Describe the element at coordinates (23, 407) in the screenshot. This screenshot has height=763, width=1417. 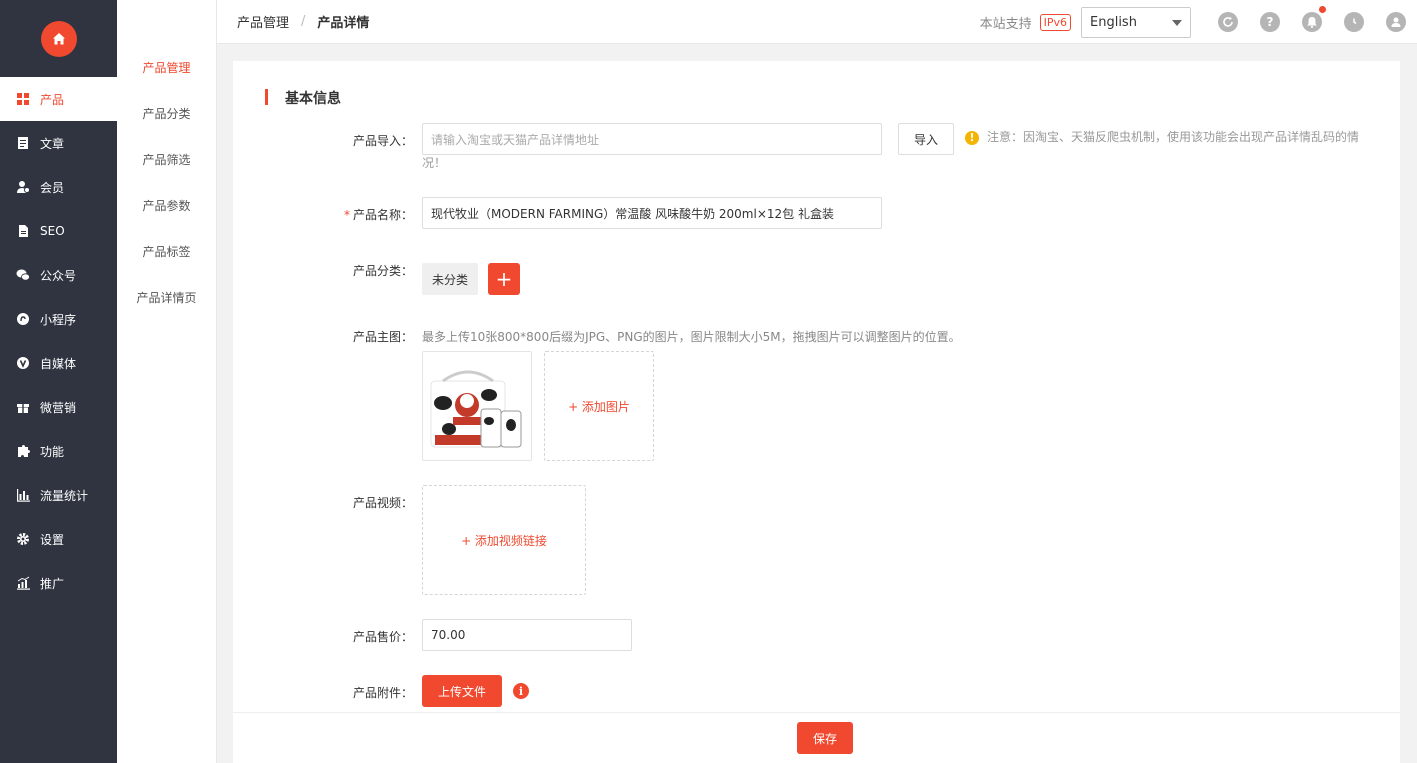
I see `gift-icon` at that location.